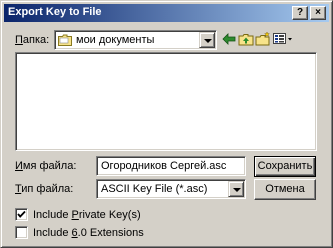 The width and height of the screenshot is (333, 248). Describe the element at coordinates (283, 39) in the screenshot. I see `view-menu-icon` at that location.